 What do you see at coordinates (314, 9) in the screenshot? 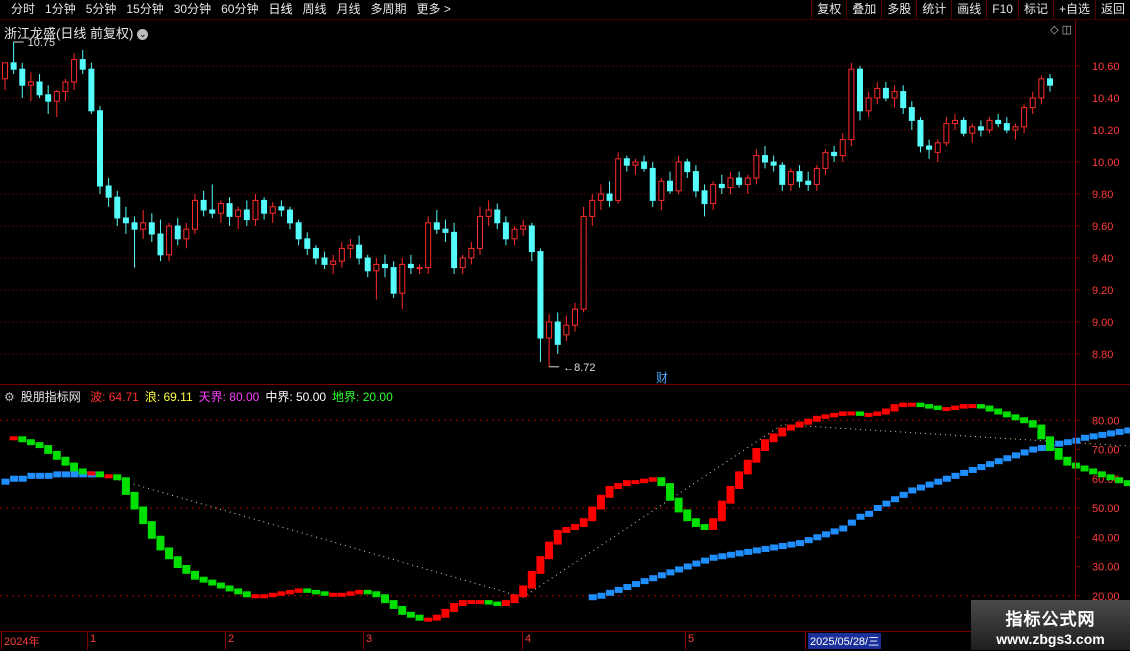
I see `period-tab-7: 周线` at bounding box center [314, 9].